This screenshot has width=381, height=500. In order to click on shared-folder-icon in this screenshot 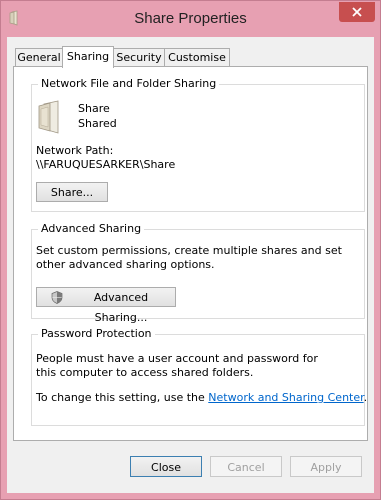, I will do `click(48, 117)`.